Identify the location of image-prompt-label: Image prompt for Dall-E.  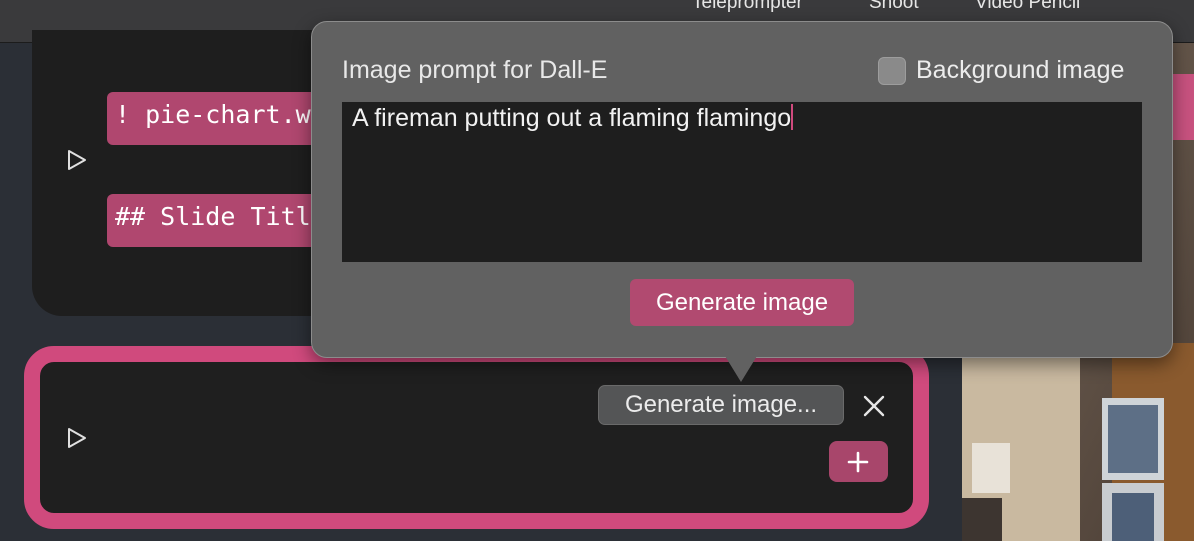
(475, 70).